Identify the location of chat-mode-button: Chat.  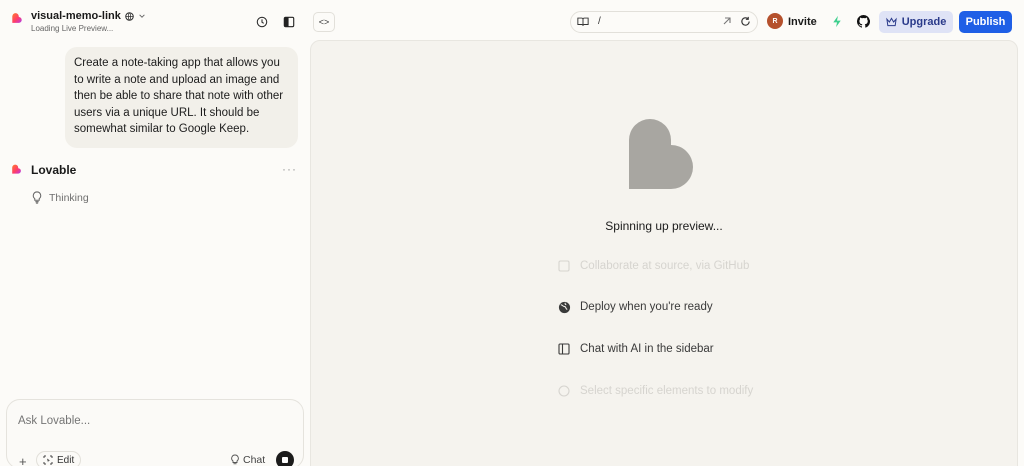
(247, 458).